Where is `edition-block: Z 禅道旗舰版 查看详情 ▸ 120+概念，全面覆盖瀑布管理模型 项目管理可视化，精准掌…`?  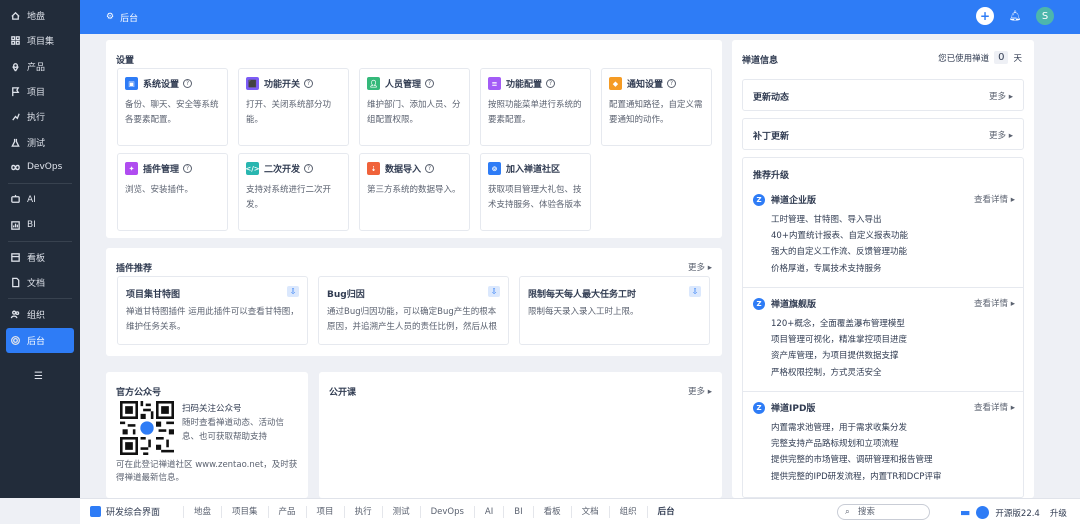 edition-block: Z 禅道旗舰版 查看详情 ▸ 120+概念，全面覆盖瀑布管理模型 项目管理可视化，精准掌… is located at coordinates (884, 345).